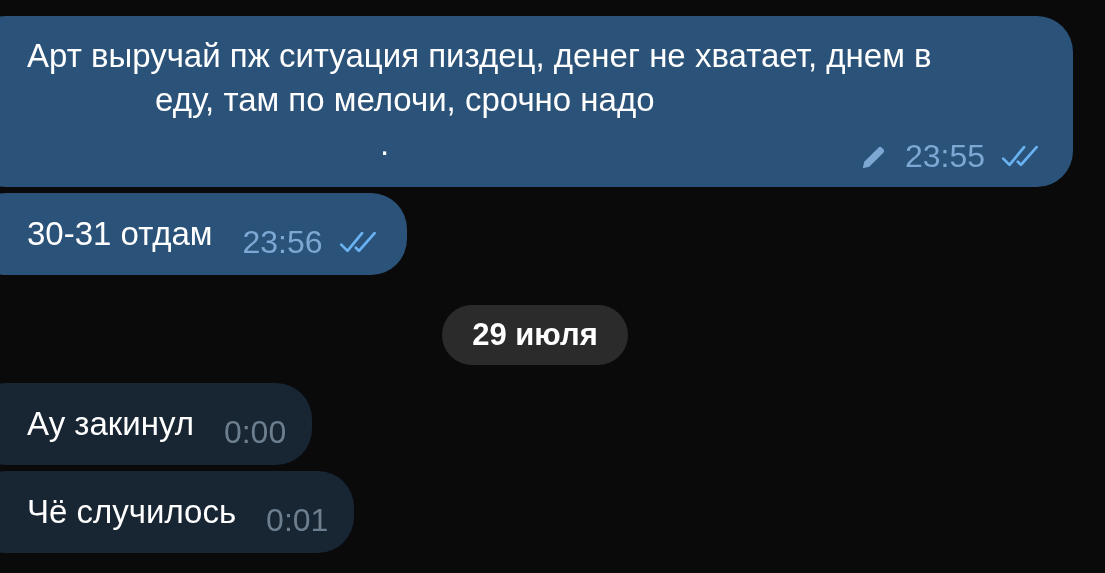  Describe the element at coordinates (297, 520) in the screenshot. I see `message-time: 0:01` at that location.